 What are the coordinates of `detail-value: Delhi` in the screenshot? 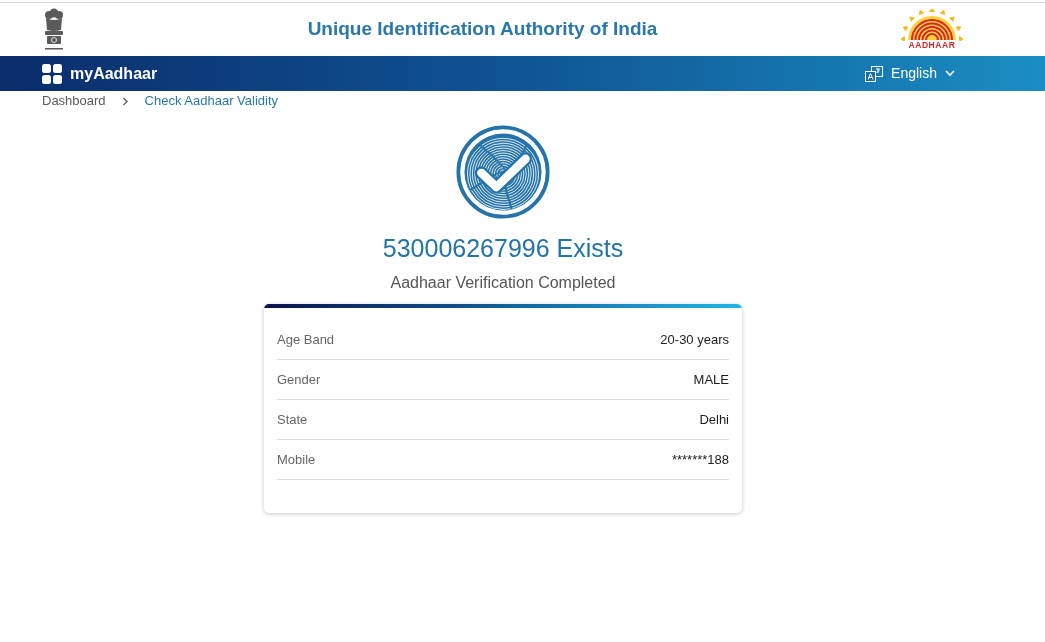 It's located at (714, 419).